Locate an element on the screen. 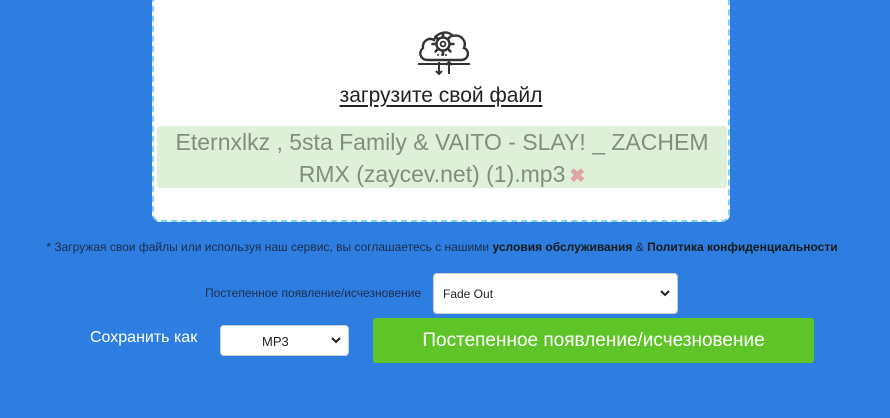 The image size is (890, 418). save-as-label: Сохранить как is located at coordinates (144, 337).